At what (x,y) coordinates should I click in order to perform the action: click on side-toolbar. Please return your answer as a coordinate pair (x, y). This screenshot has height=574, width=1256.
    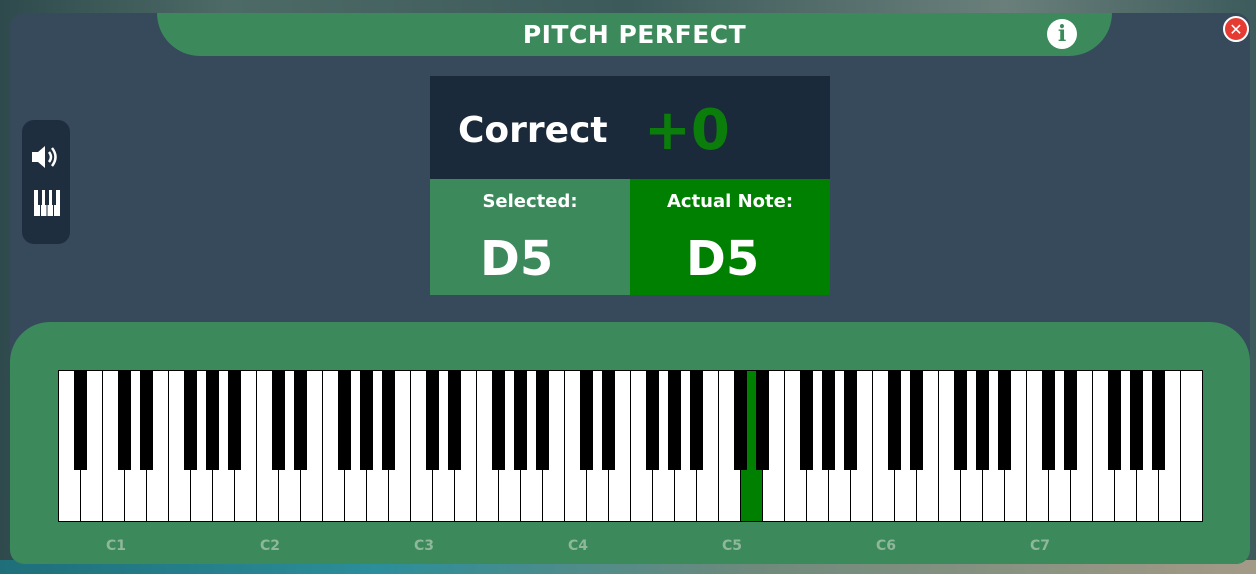
    Looking at the image, I should click on (46, 182).